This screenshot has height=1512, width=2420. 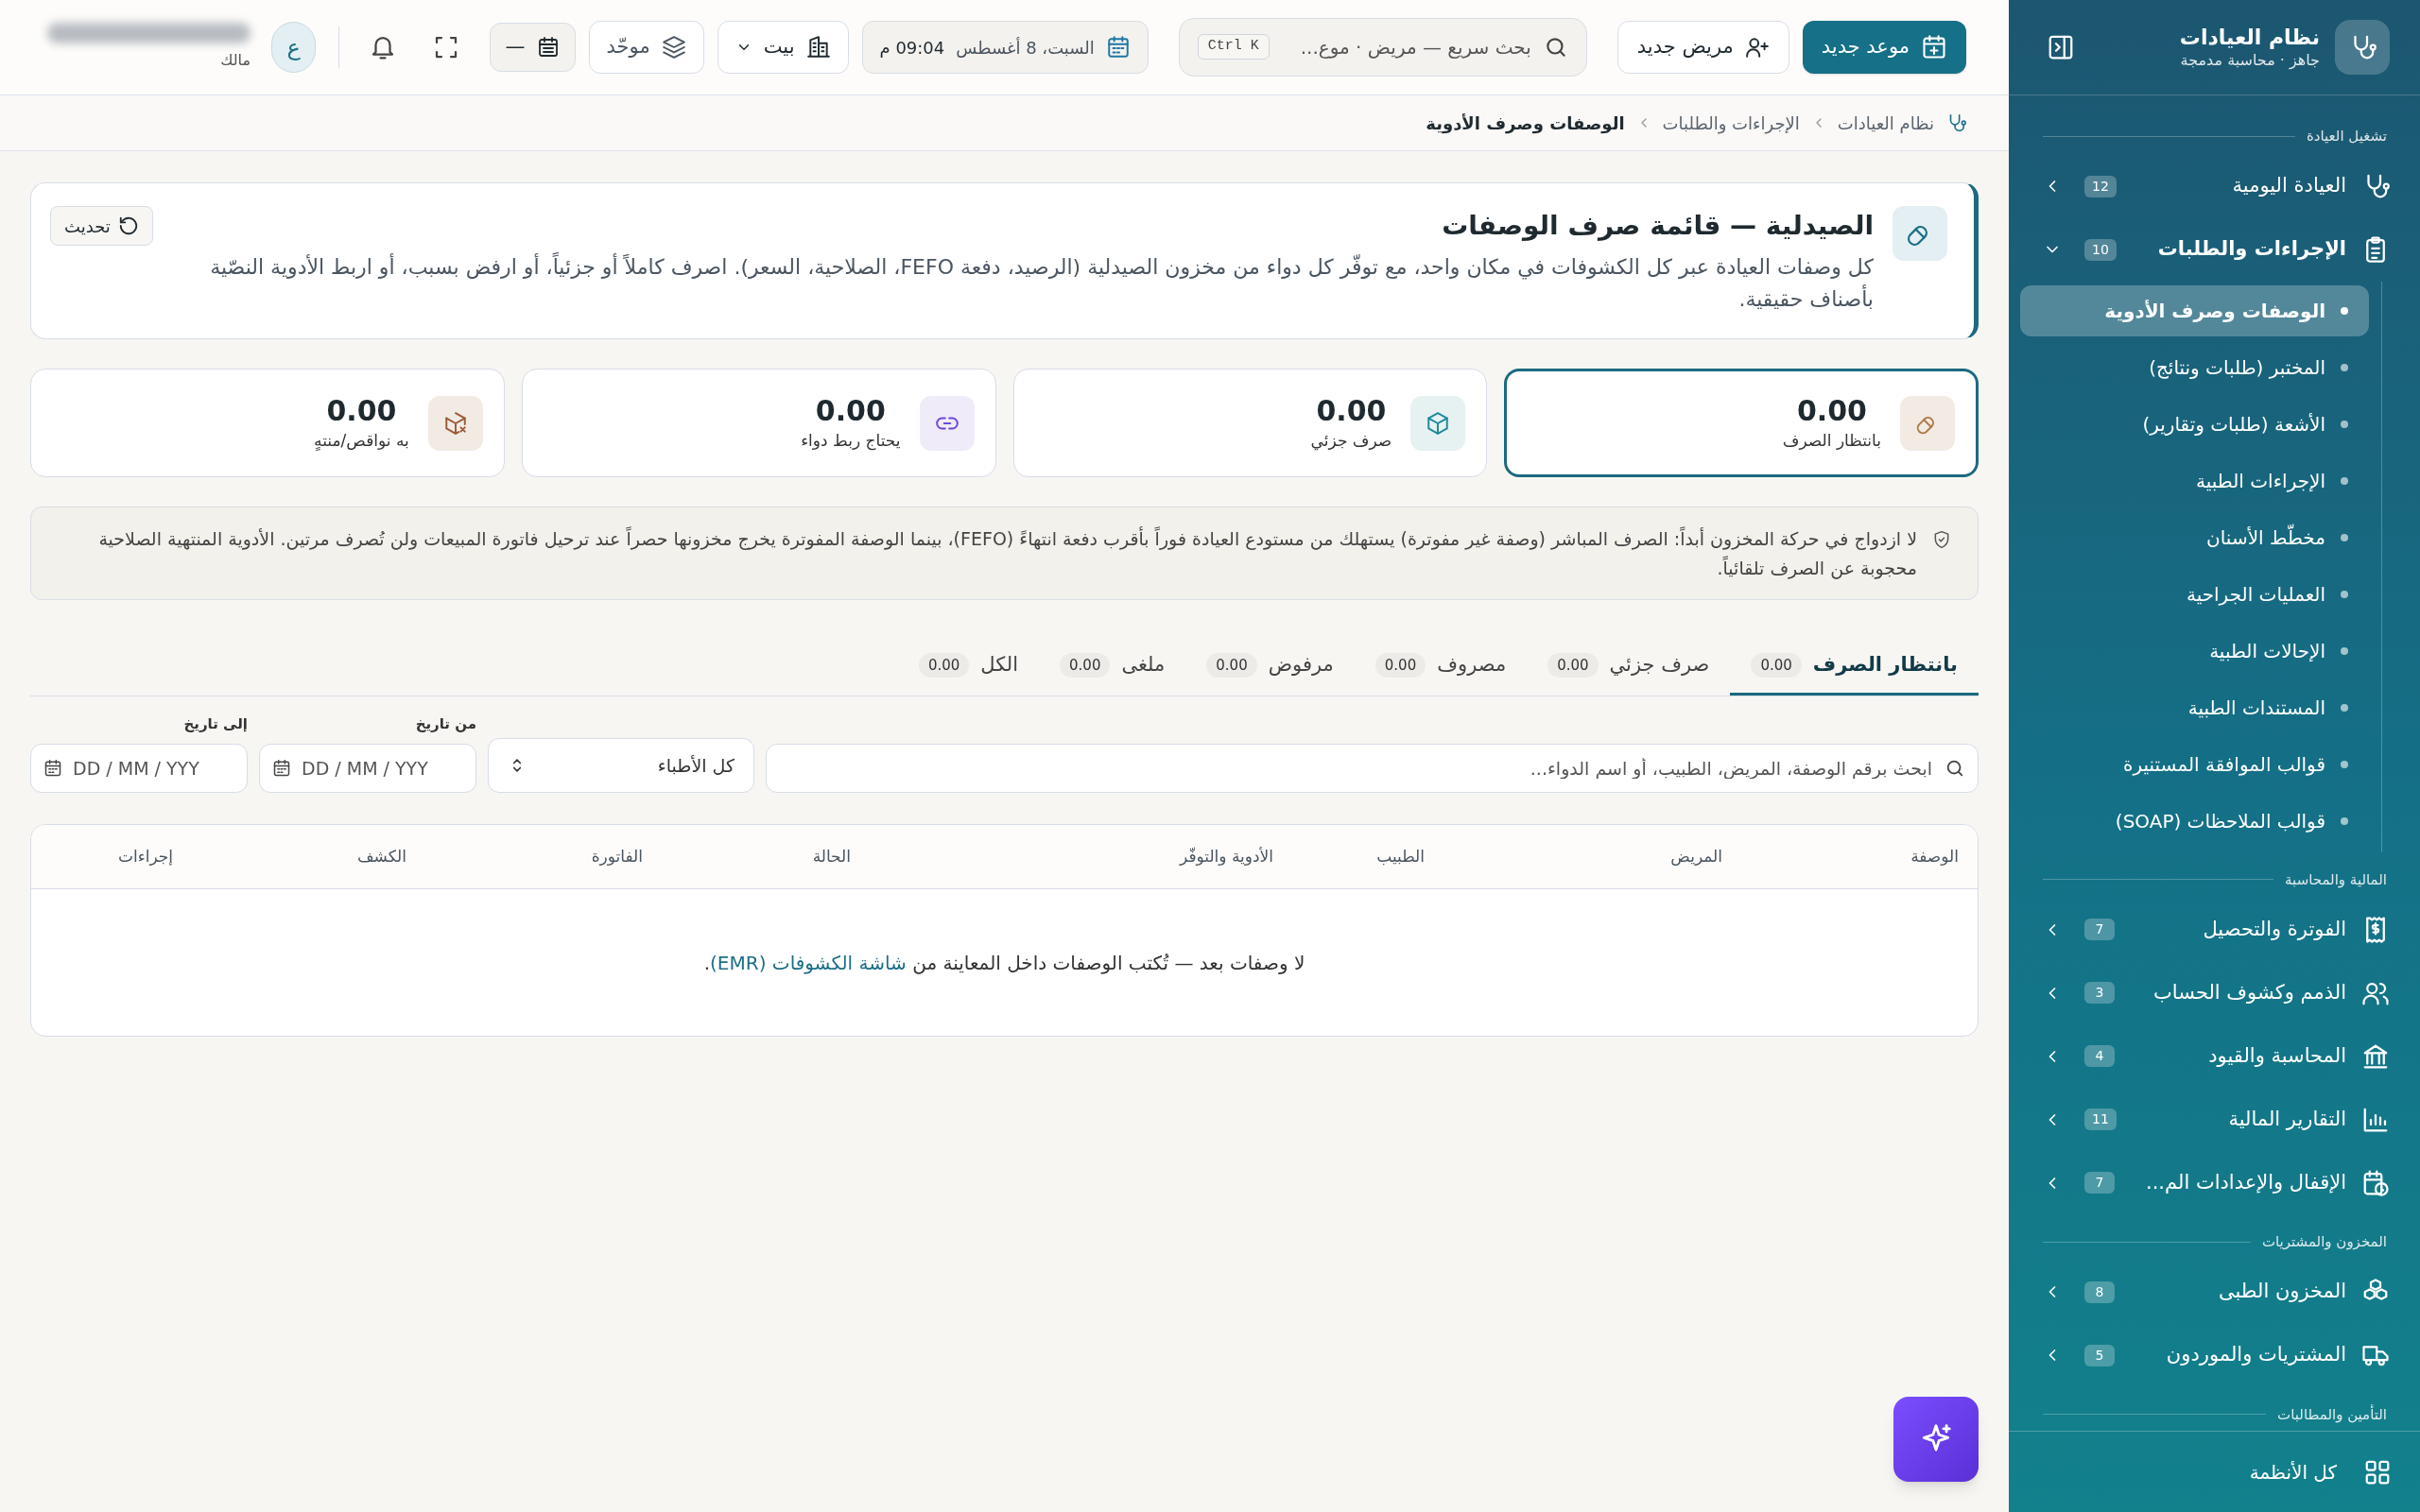 What do you see at coordinates (1884, 47) in the screenshot?
I see `new-appointment-button: موعد جديد` at bounding box center [1884, 47].